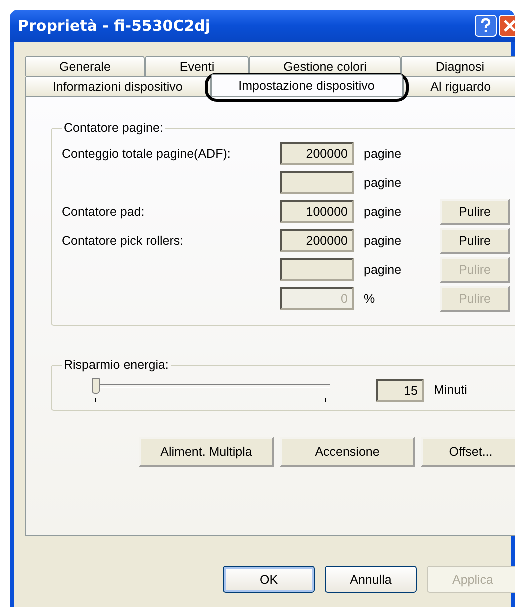 This screenshot has height=607, width=515. I want to click on unit-label: %, so click(369, 299).